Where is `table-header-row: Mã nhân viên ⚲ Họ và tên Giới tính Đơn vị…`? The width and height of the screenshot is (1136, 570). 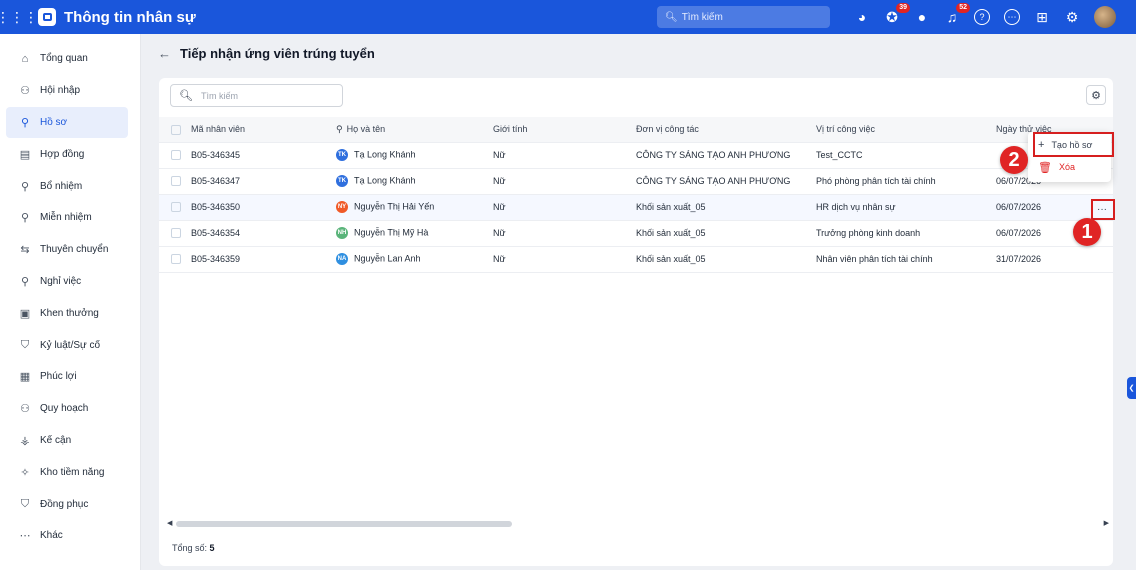
table-header-row: Mã nhân viên ⚲ Họ và tên Giới tính Đơn vị… is located at coordinates (636, 130).